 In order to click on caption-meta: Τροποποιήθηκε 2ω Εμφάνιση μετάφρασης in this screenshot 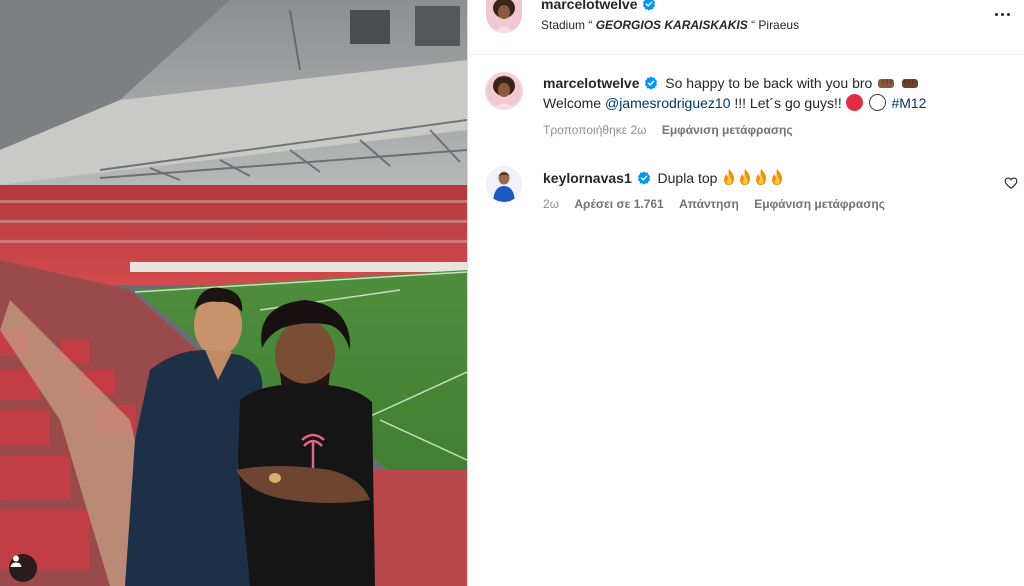, I will do `click(668, 130)`.